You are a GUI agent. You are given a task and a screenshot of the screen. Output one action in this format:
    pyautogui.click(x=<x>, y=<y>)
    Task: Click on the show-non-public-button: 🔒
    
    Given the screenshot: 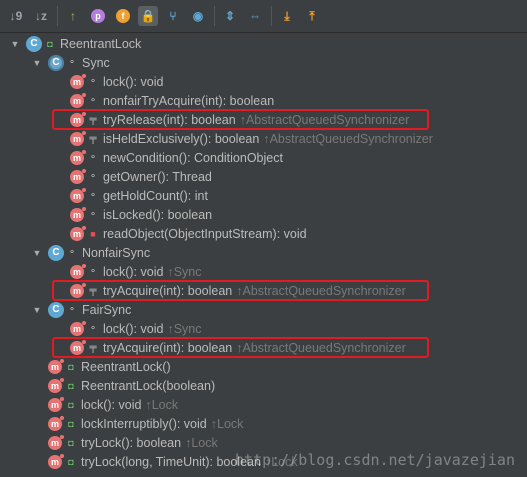 What is the action you would take?
    pyautogui.click(x=148, y=16)
    